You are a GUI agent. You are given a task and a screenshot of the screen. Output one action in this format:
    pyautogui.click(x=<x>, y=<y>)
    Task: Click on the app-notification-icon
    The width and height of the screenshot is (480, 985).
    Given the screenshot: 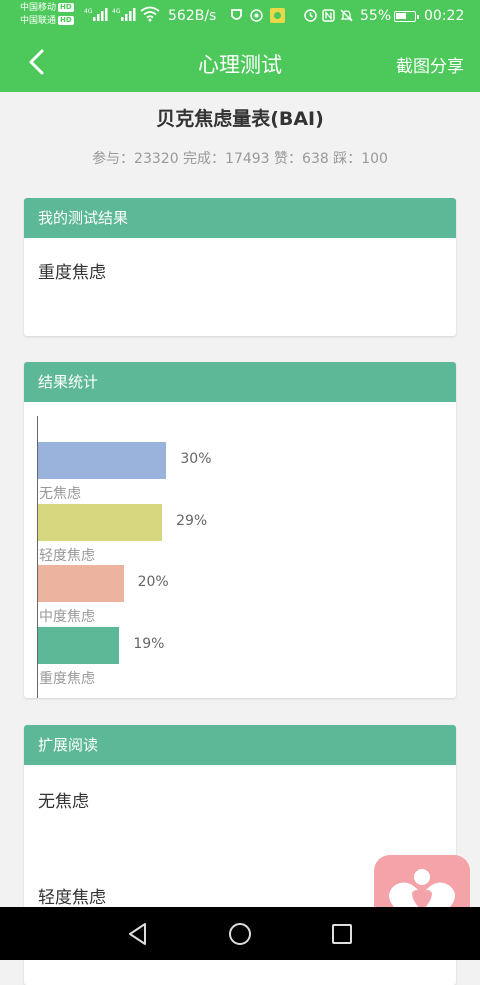 What is the action you would take?
    pyautogui.click(x=256, y=15)
    